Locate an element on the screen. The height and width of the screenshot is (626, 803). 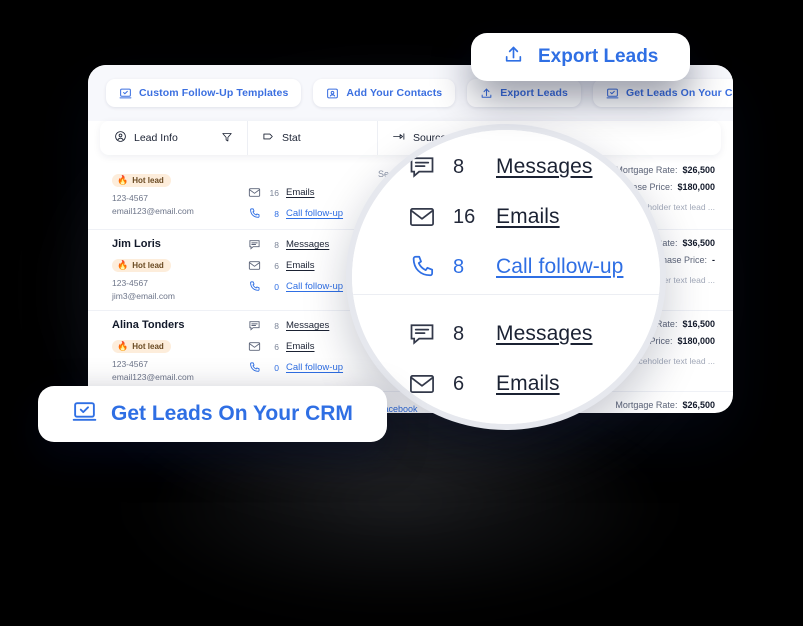
export-leads-callout: Export Leads is located at coordinates (581, 57).